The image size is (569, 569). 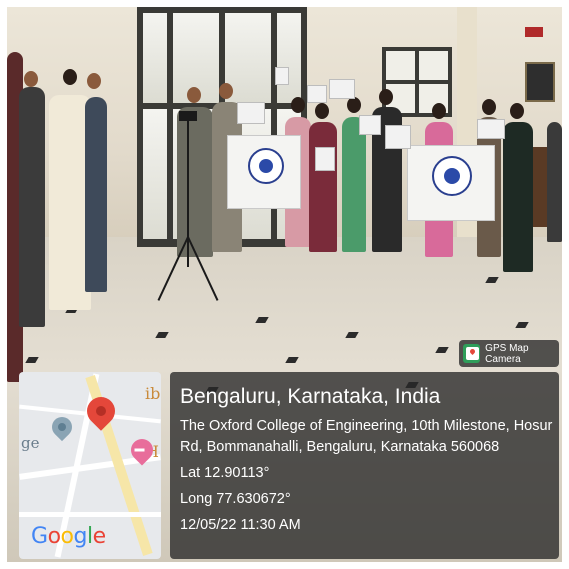 What do you see at coordinates (310, 396) in the screenshot?
I see `location-title: Bengaluru, Karnataka, India` at bounding box center [310, 396].